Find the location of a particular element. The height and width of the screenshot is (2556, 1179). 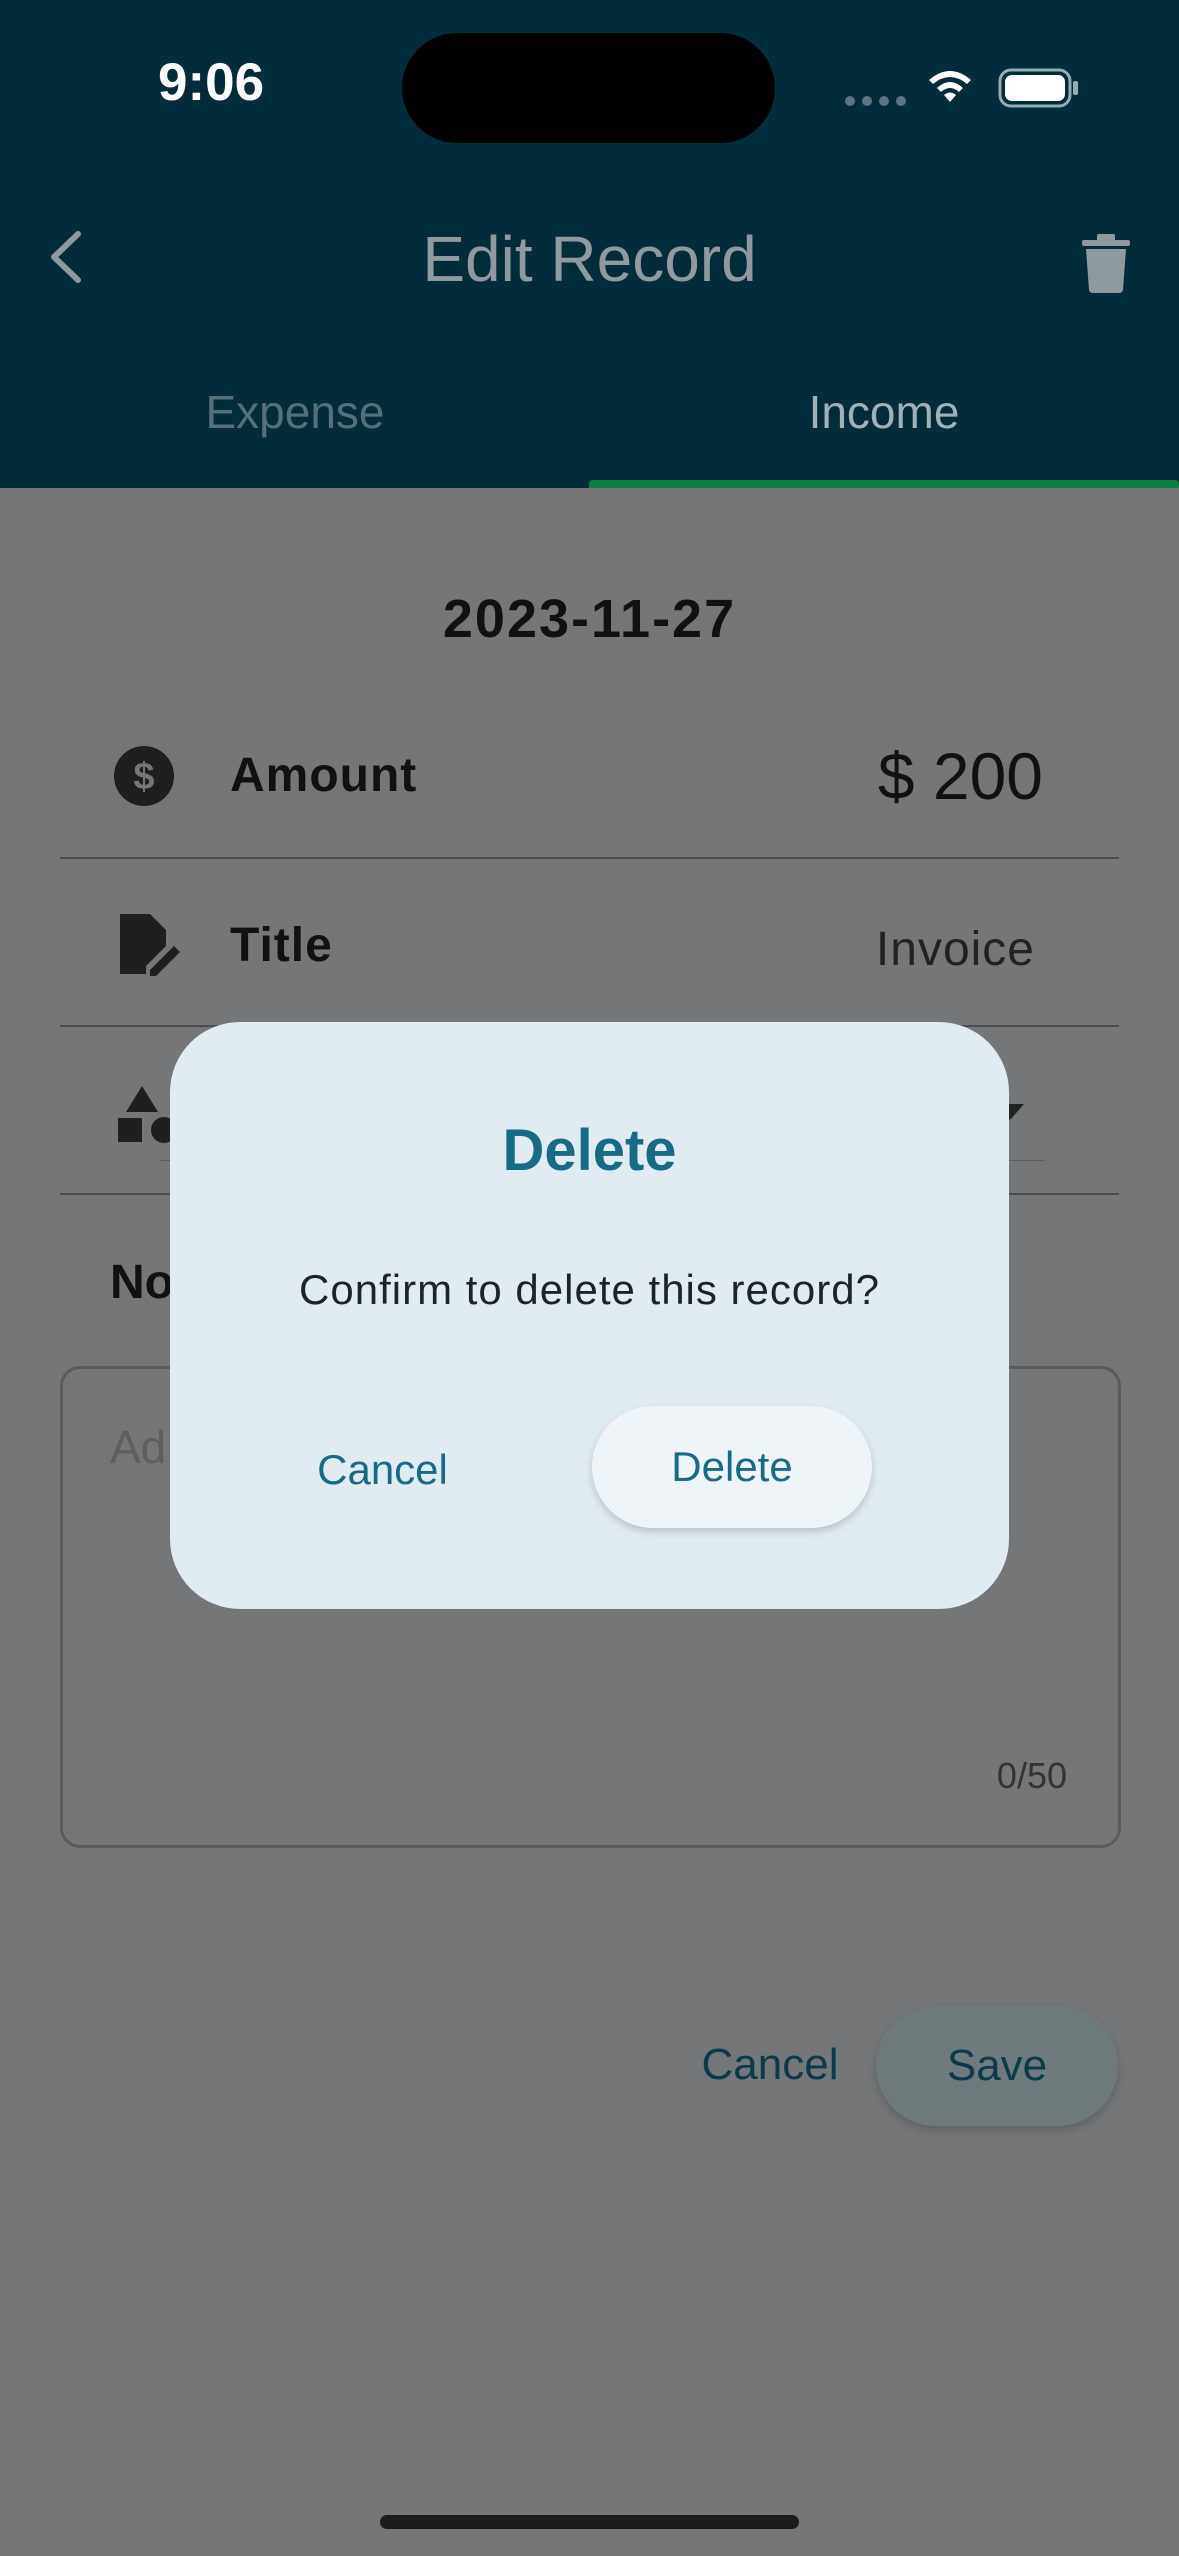

tab-expense: Expense is located at coordinates (295, 412).